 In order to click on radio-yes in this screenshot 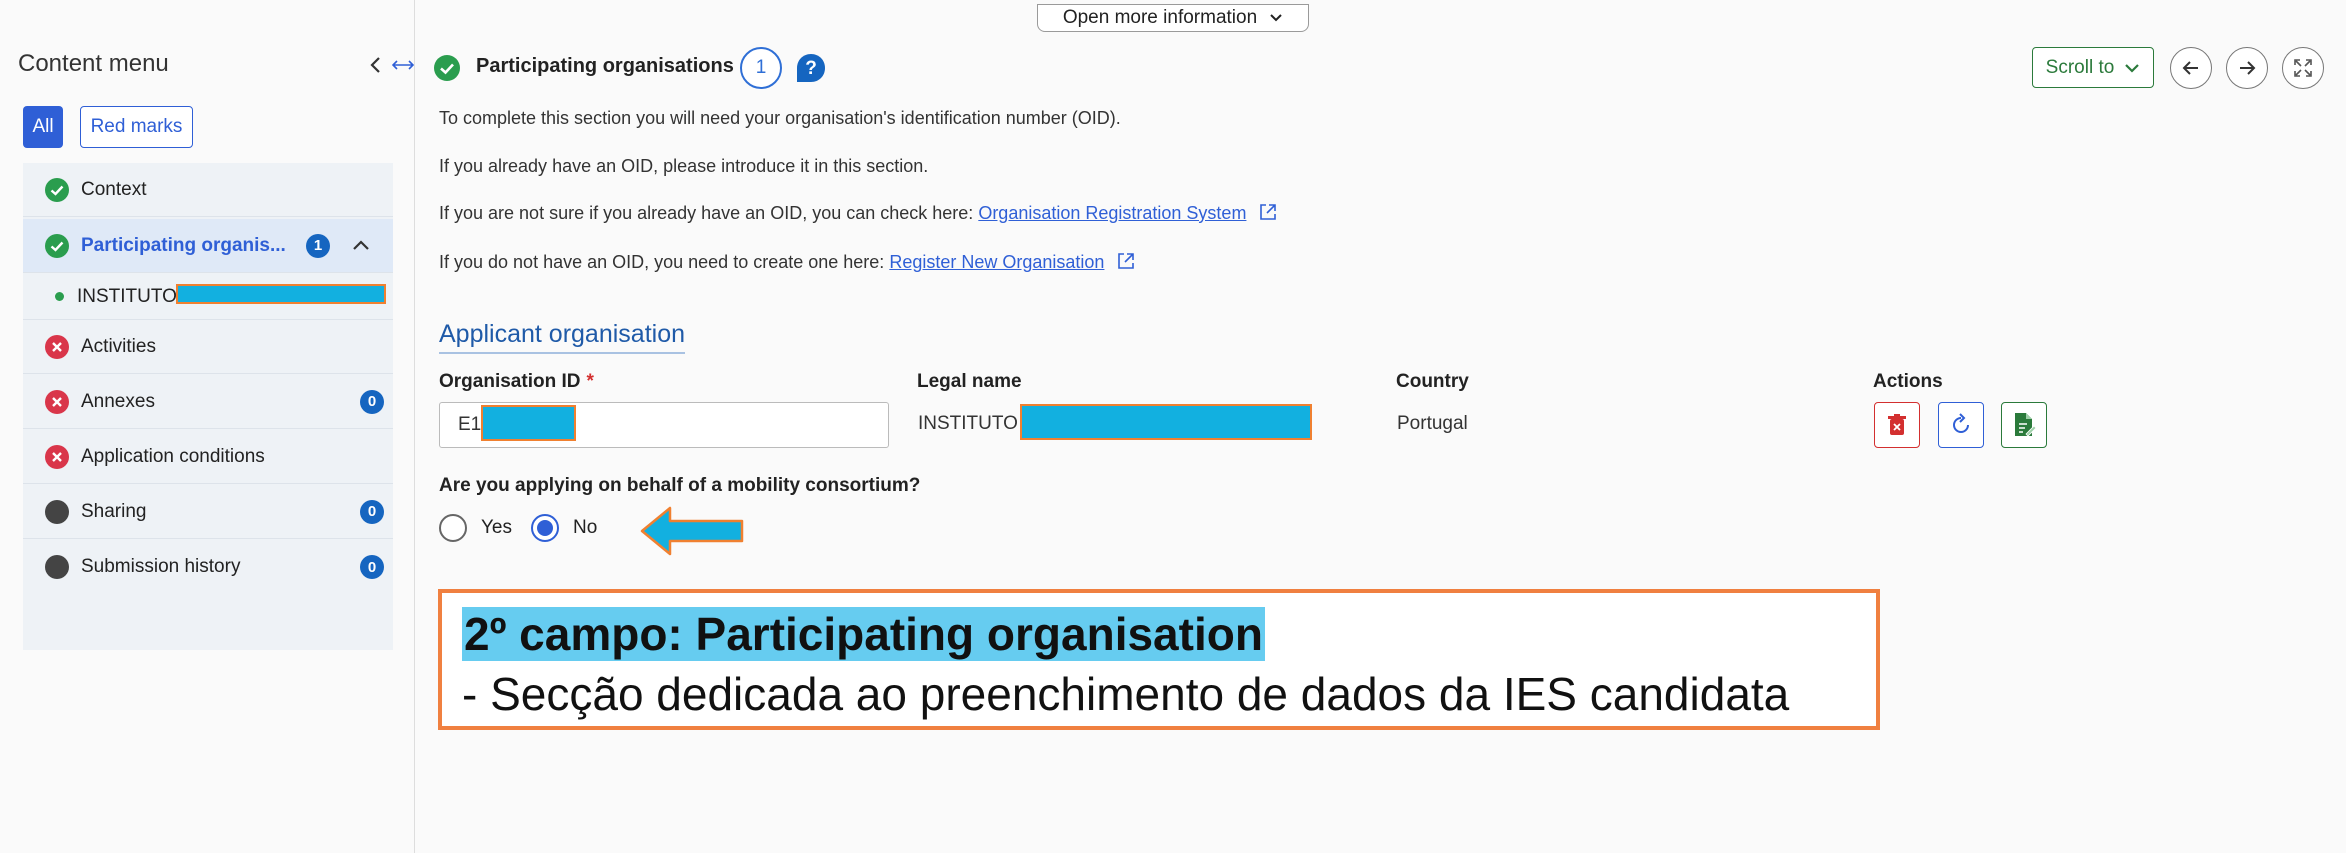, I will do `click(453, 528)`.